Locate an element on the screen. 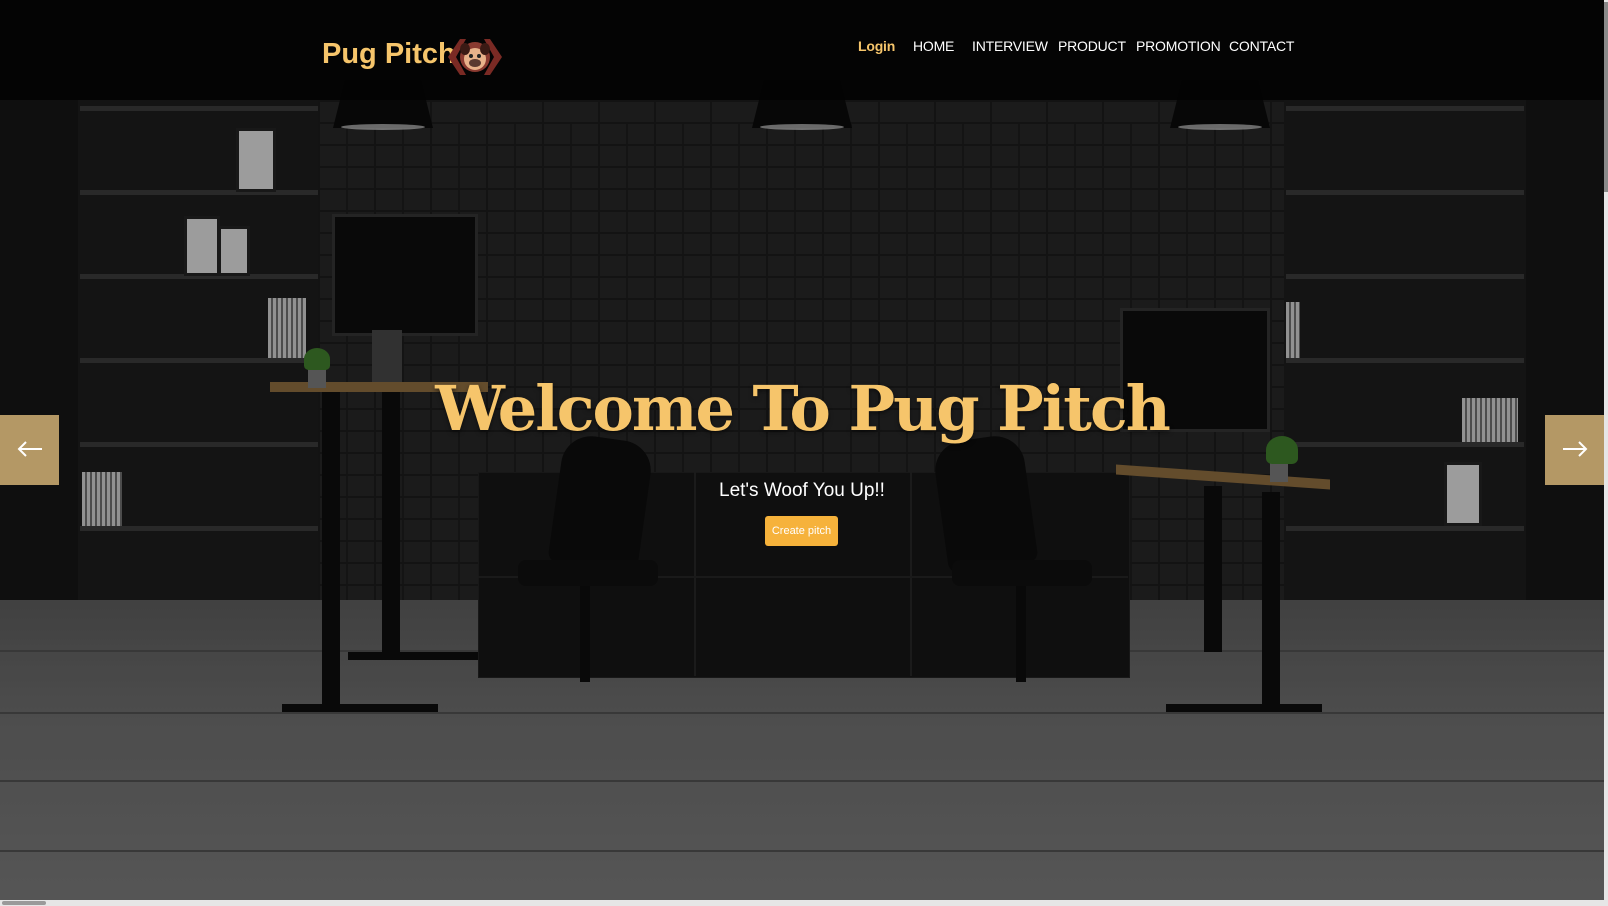 The width and height of the screenshot is (1608, 906). arrow-right-icon is located at coordinates (1575, 450).